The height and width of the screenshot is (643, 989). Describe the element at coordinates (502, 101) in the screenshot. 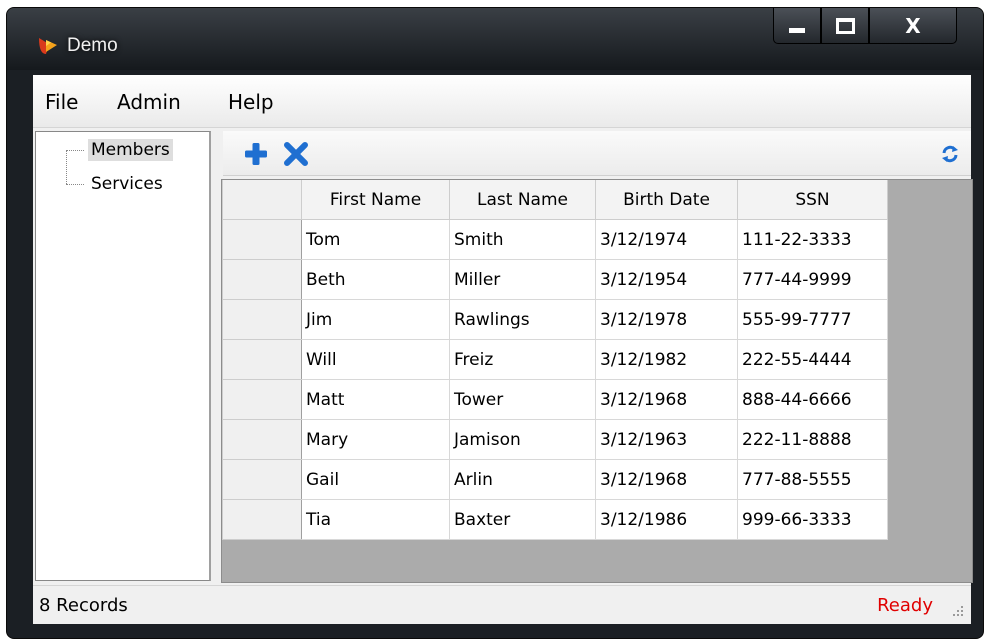

I see `menu-bar: File Admin Help` at that location.